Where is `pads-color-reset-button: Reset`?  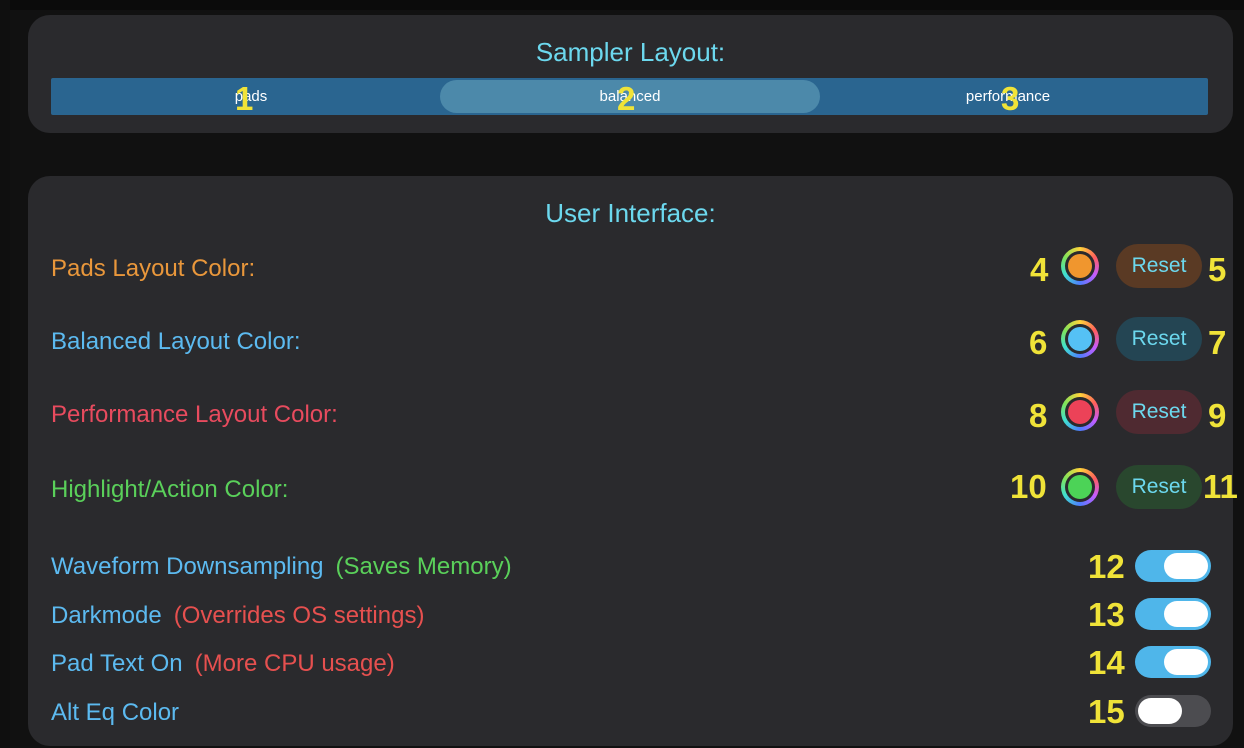 pads-color-reset-button: Reset is located at coordinates (1159, 266).